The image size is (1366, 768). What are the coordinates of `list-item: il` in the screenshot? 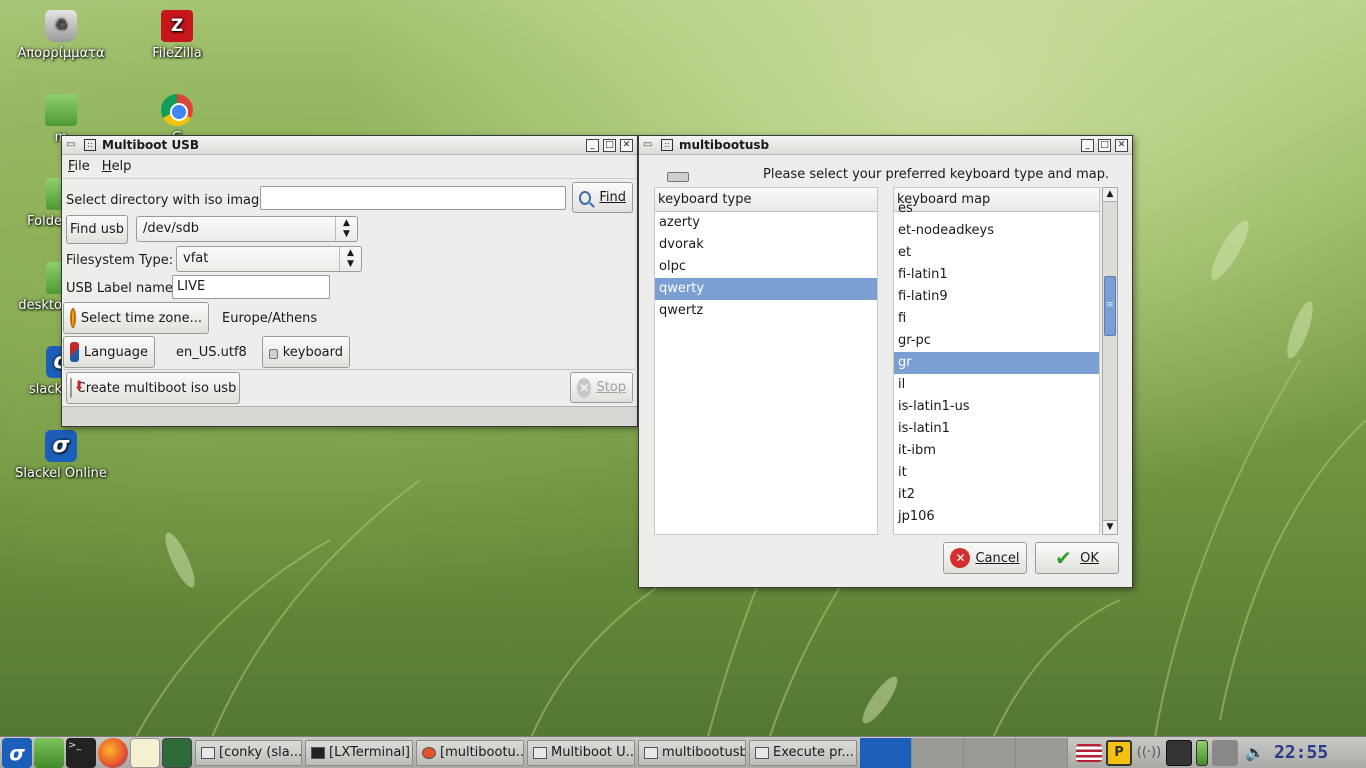 It's located at (996, 385).